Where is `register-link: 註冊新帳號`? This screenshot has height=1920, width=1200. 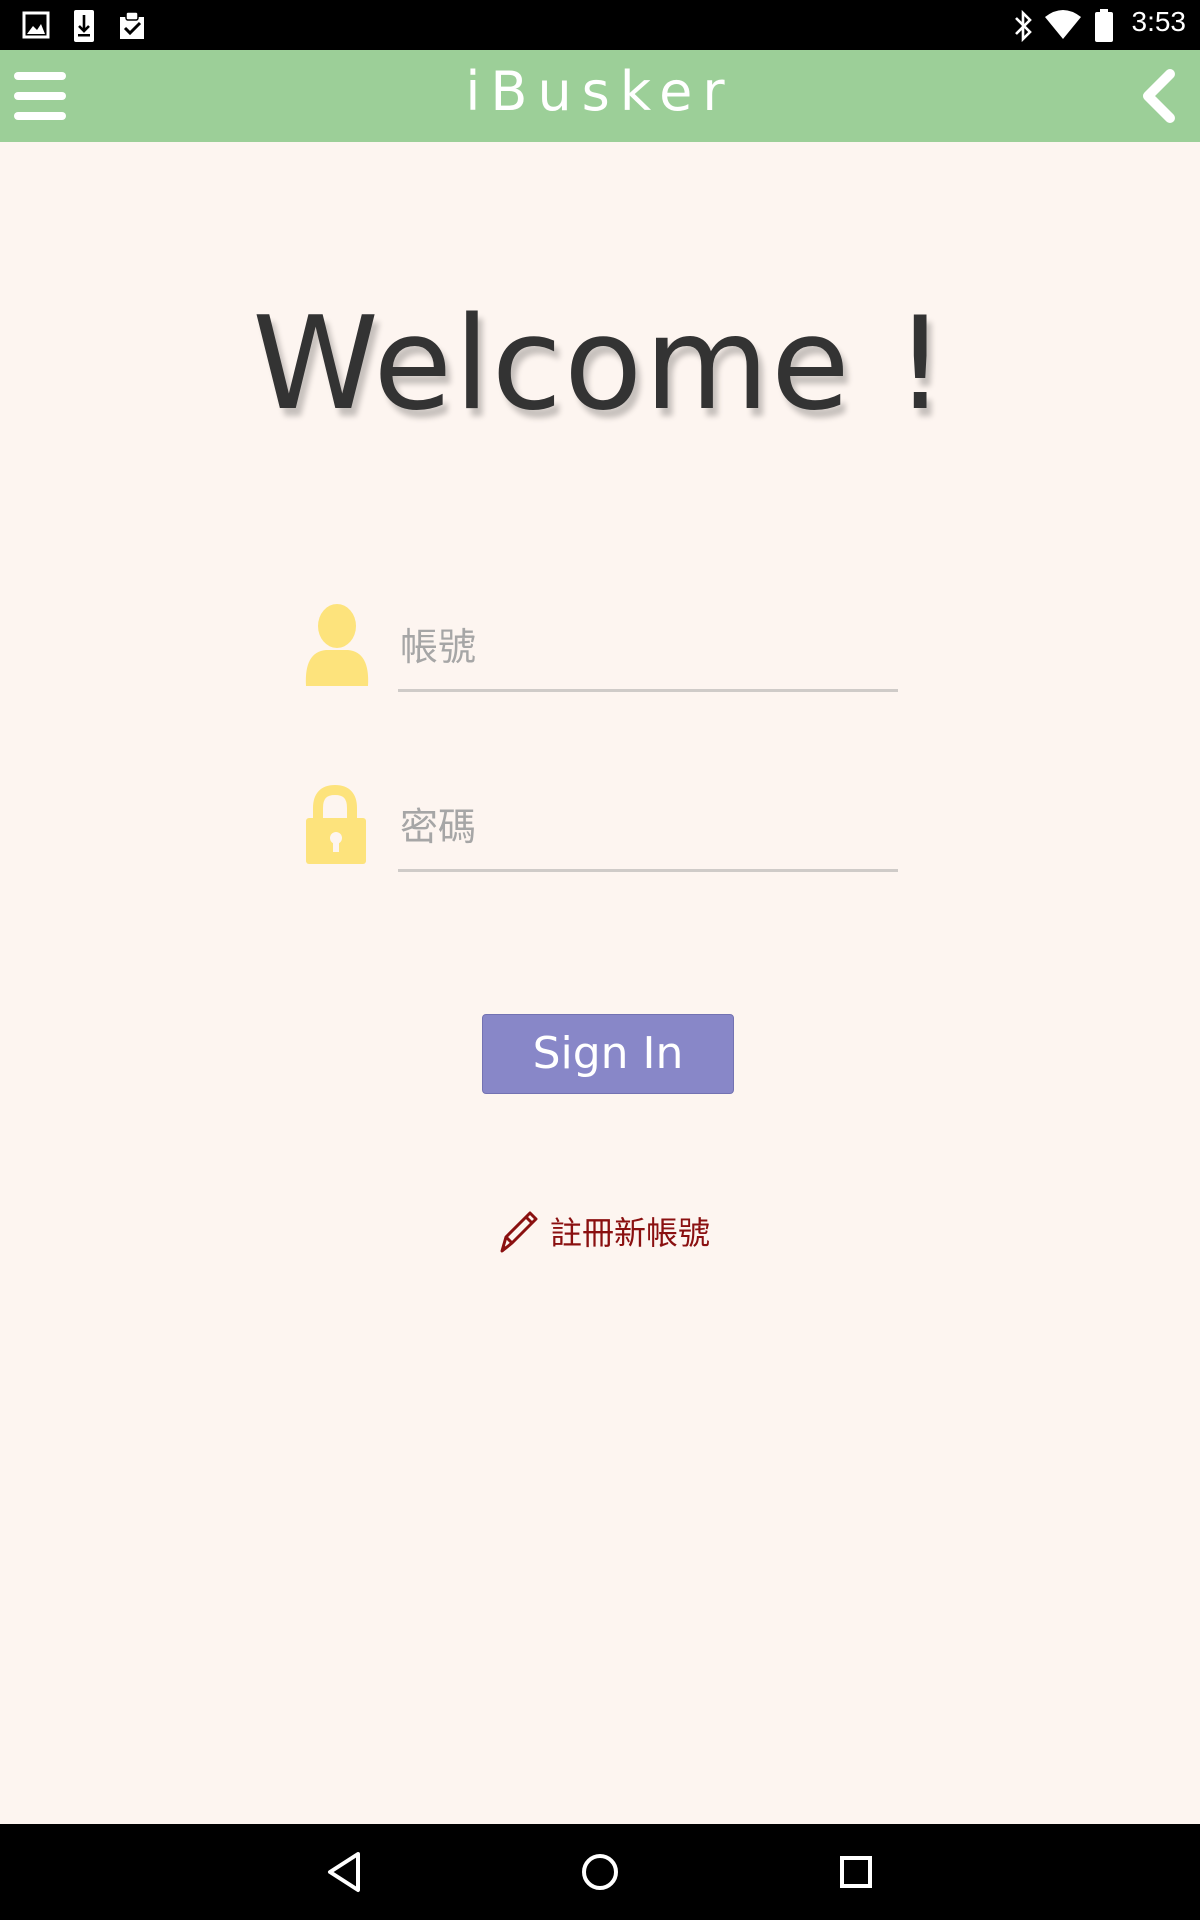
register-link: 註冊新帳號 is located at coordinates (602, 1231).